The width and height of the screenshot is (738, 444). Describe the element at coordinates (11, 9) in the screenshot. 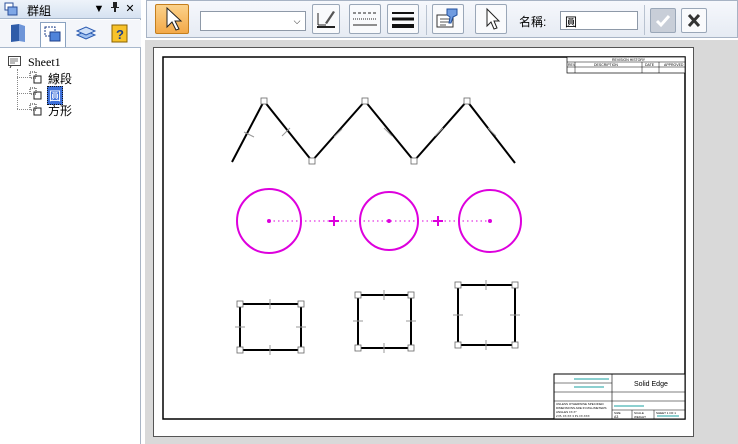

I see `group-icon` at that location.